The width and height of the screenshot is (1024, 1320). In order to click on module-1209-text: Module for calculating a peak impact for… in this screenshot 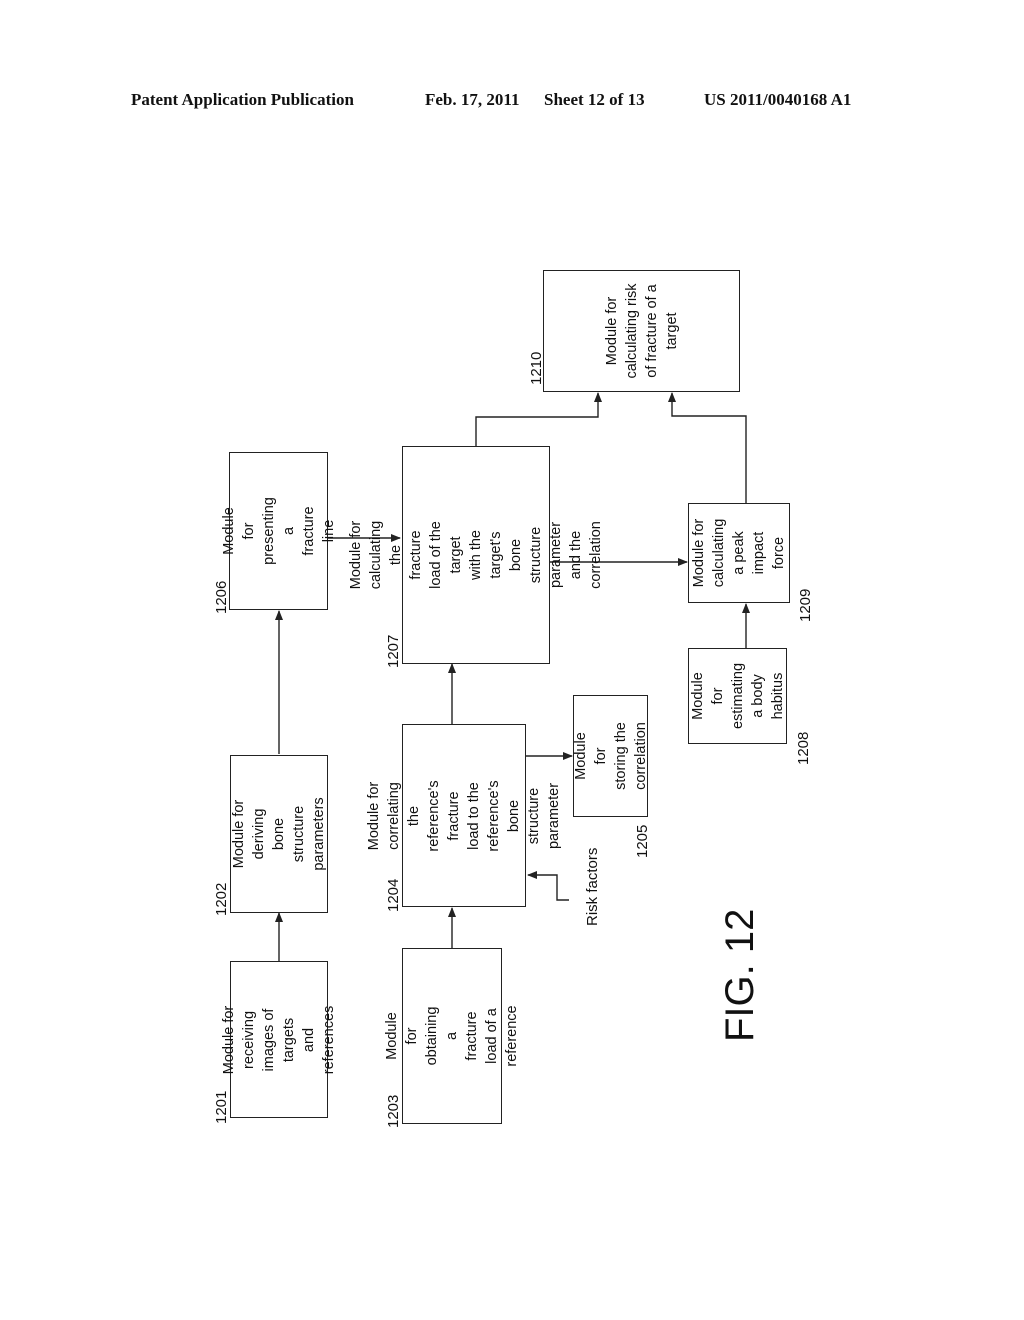, I will do `click(739, 553)`.